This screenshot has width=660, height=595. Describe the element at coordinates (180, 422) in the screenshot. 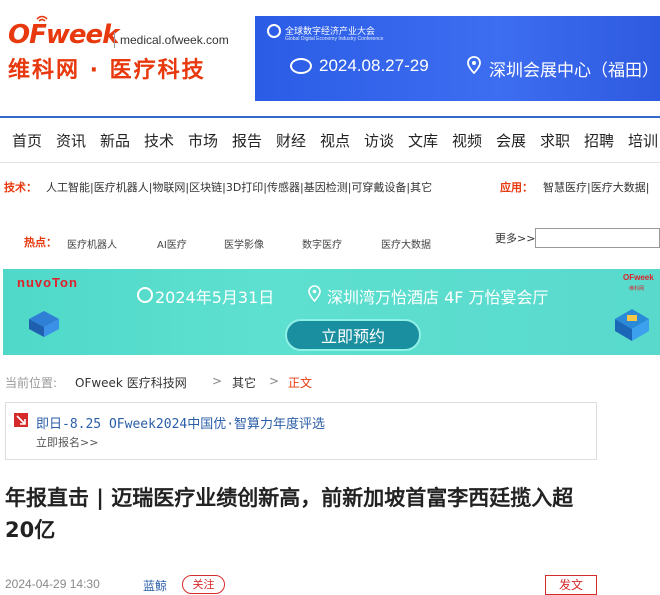

I see `promo-title: 即日-8.25 OFweek2024中国优·智算力年度评选` at that location.